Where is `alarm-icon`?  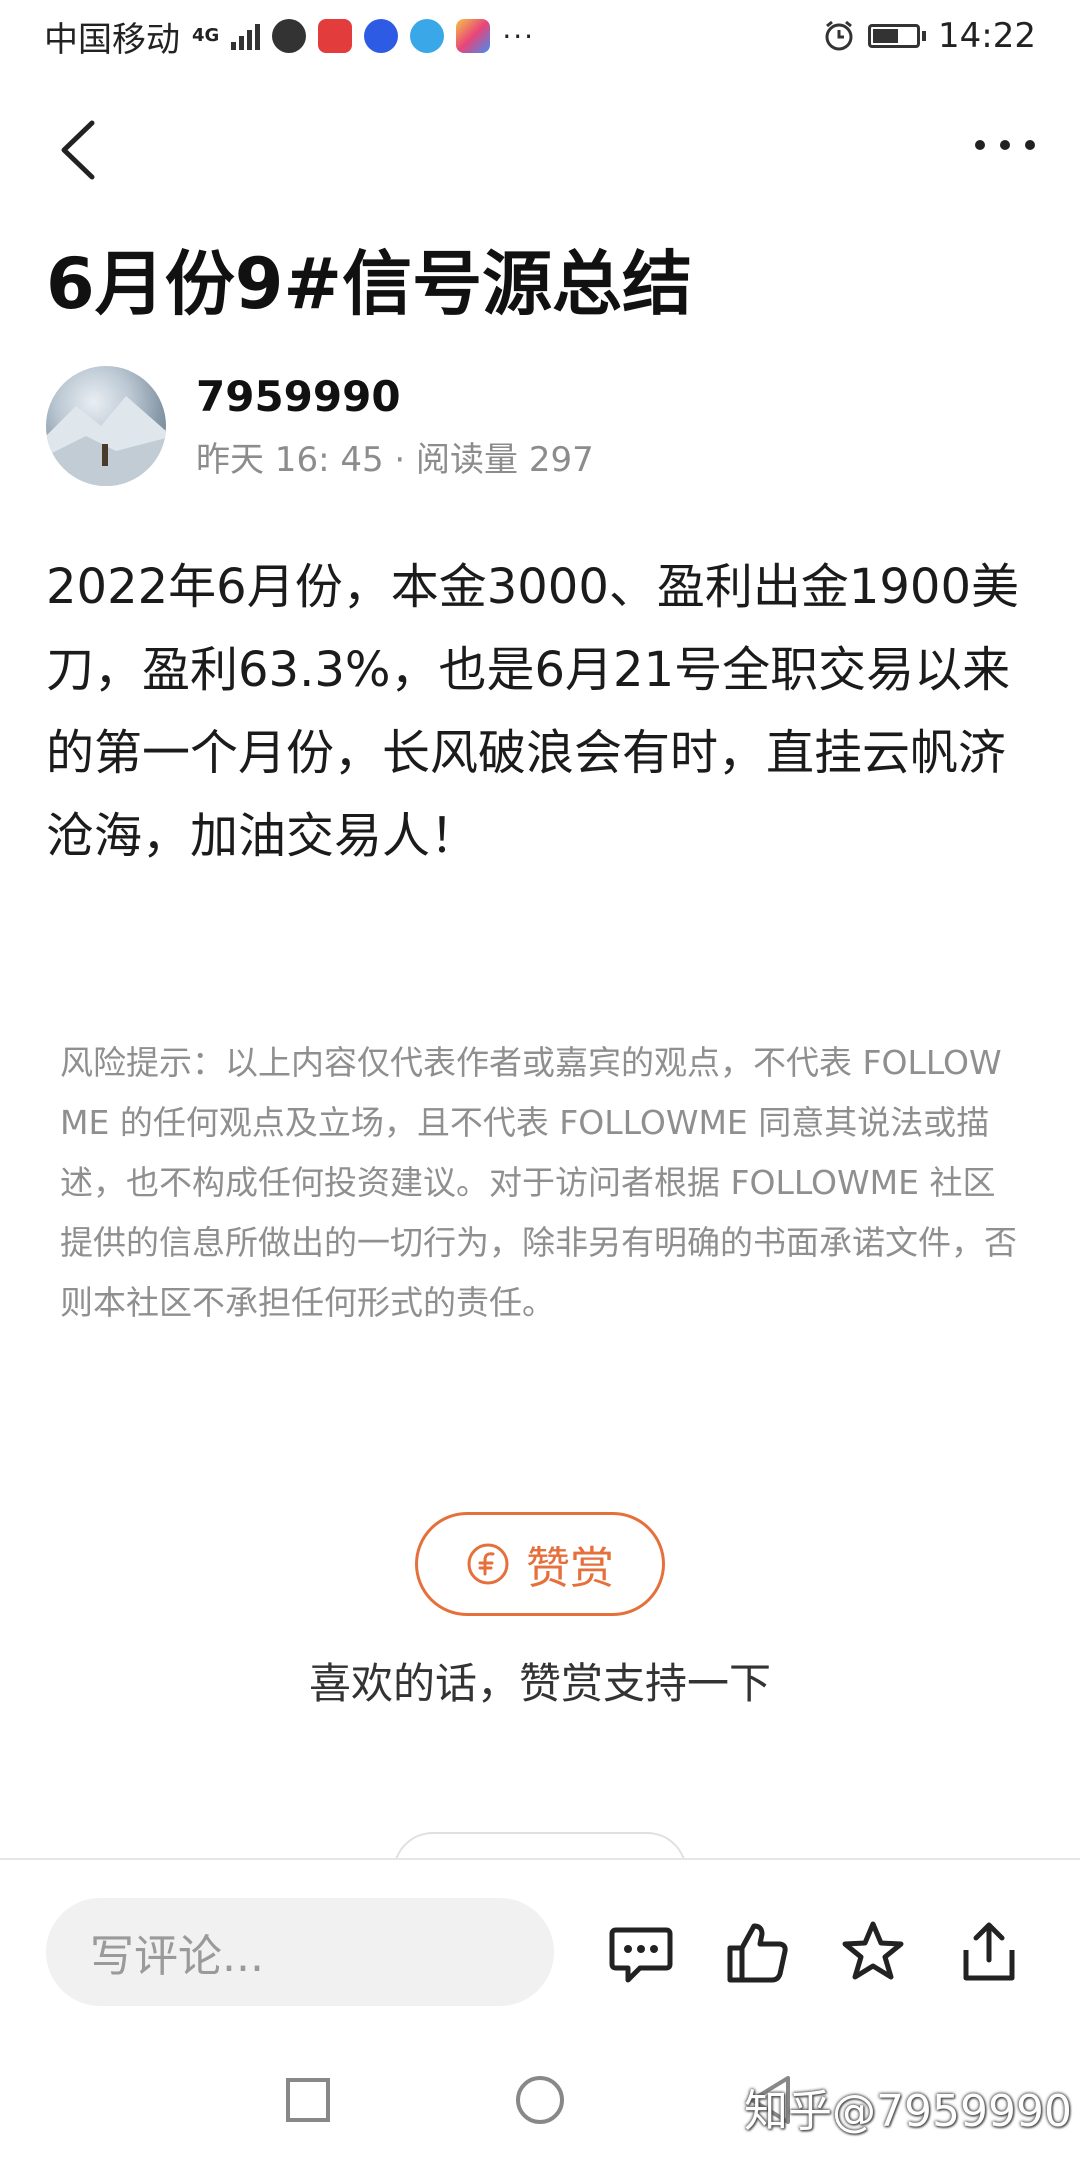
alarm-icon is located at coordinates (839, 35).